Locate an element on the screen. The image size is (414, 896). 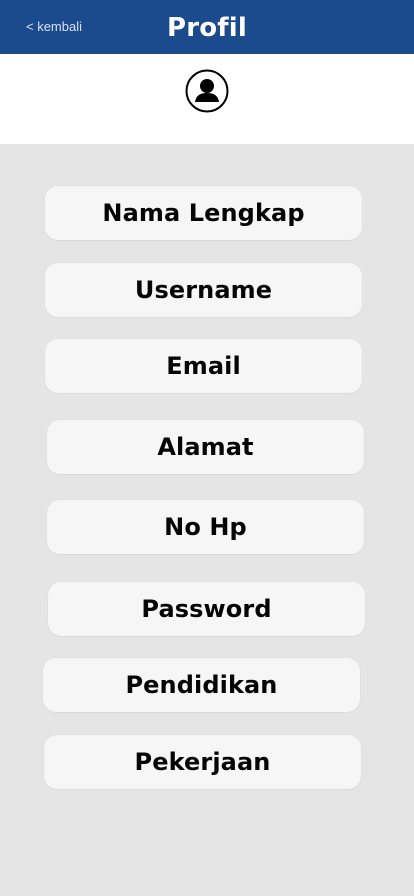
field-pendidikan: Pendidikan is located at coordinates (201, 685).